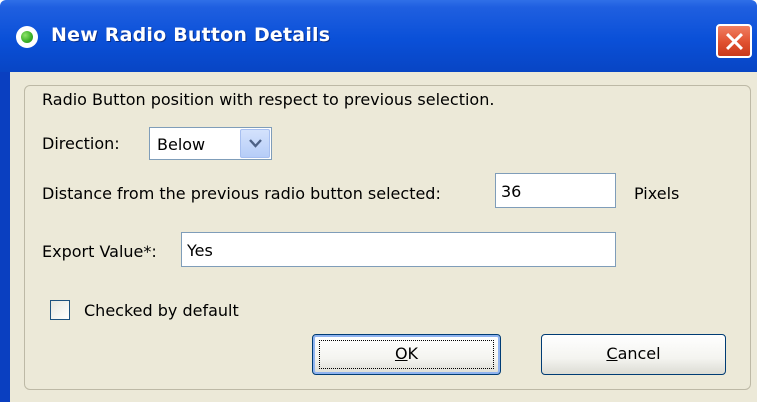  I want to click on focus-ring, so click(406, 354).